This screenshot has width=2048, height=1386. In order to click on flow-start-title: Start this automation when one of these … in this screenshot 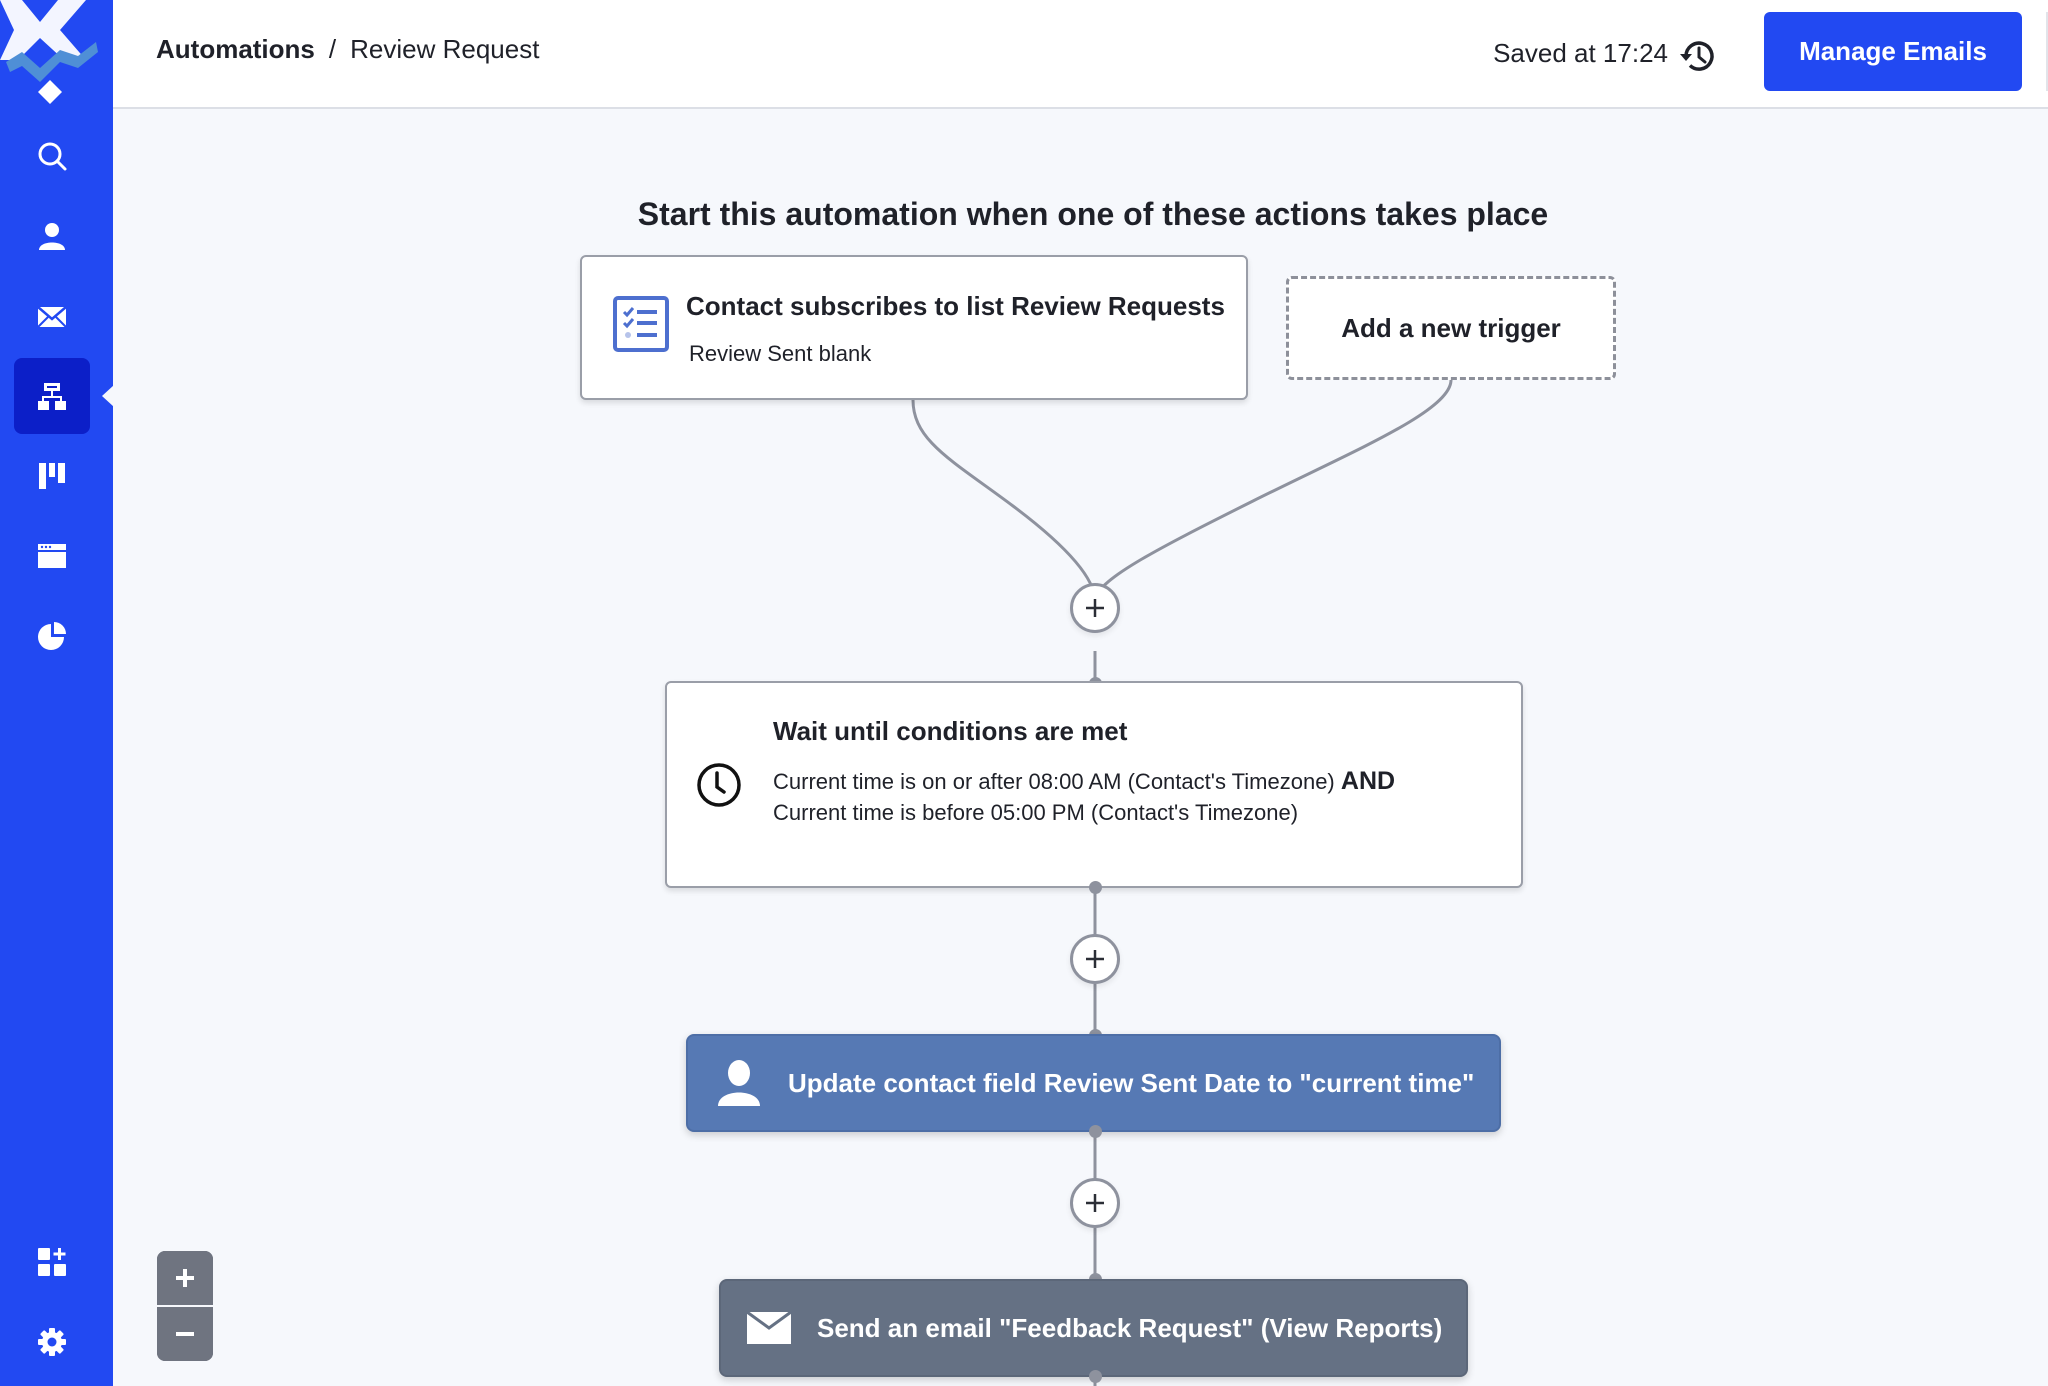, I will do `click(1093, 214)`.